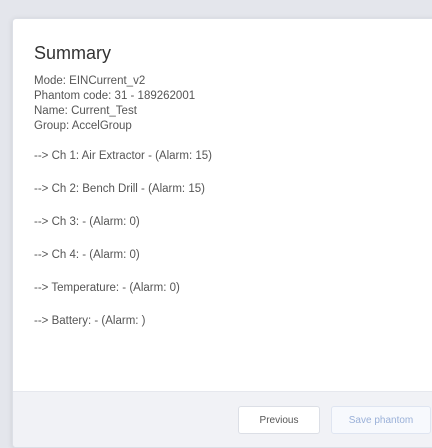 The width and height of the screenshot is (432, 448). What do you see at coordinates (73, 53) in the screenshot?
I see `summary-title: Summary` at bounding box center [73, 53].